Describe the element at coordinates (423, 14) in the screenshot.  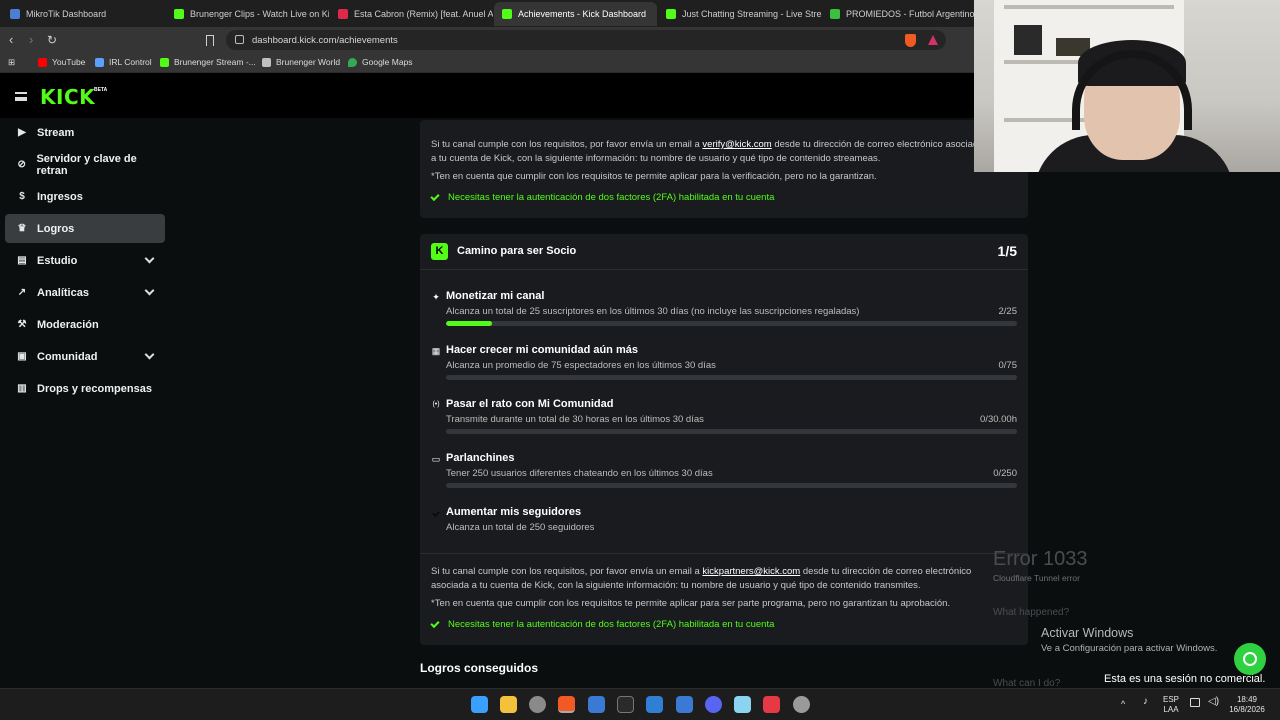
I see `tab-label: Esta Cabron (Remix) [feat. Anuel AA` at that location.